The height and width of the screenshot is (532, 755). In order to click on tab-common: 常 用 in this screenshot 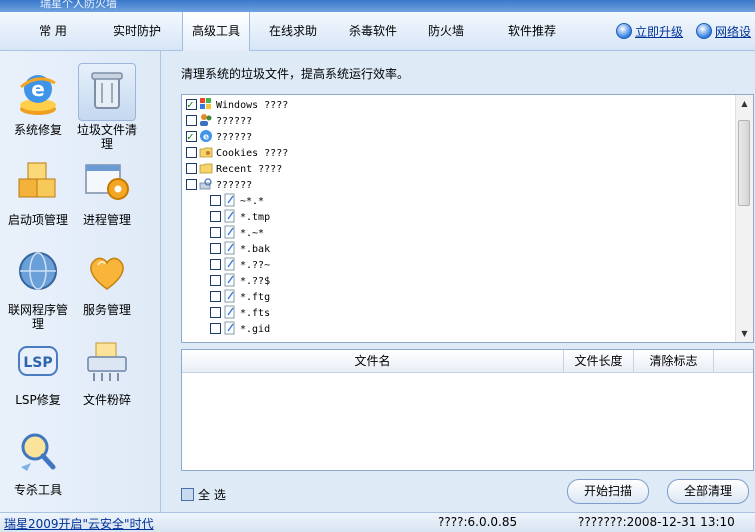, I will do `click(53, 31)`.